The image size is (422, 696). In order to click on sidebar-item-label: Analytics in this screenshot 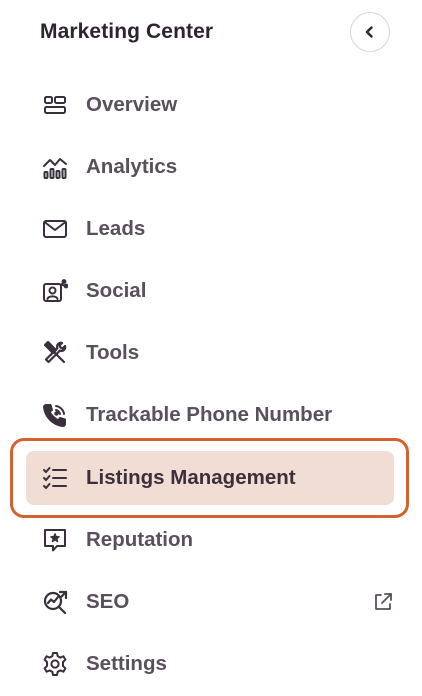, I will do `click(132, 166)`.